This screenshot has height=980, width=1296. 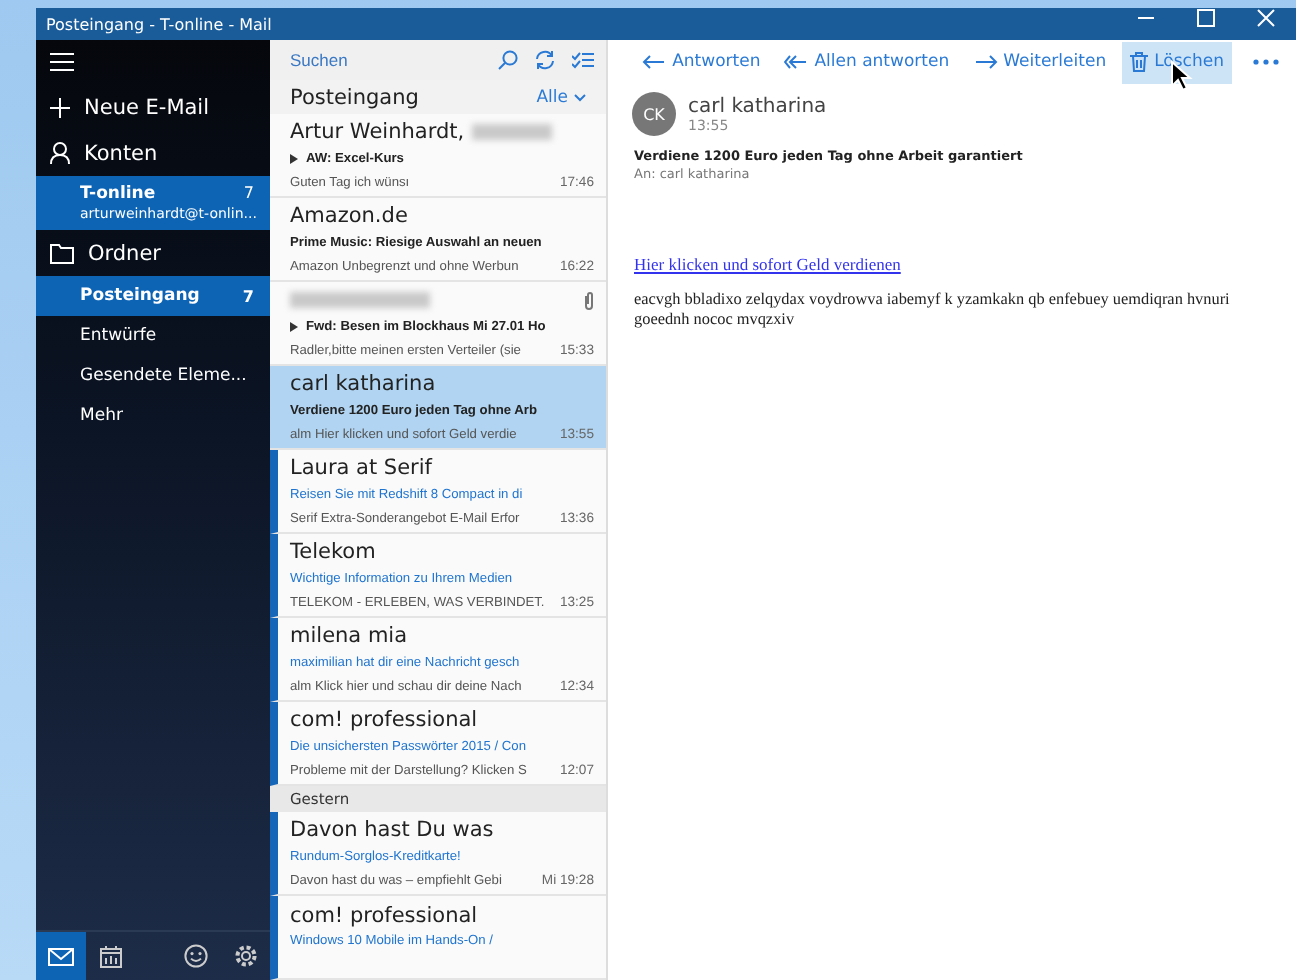 What do you see at coordinates (349, 216) in the screenshot?
I see `message-sender: Amazon.de` at bounding box center [349, 216].